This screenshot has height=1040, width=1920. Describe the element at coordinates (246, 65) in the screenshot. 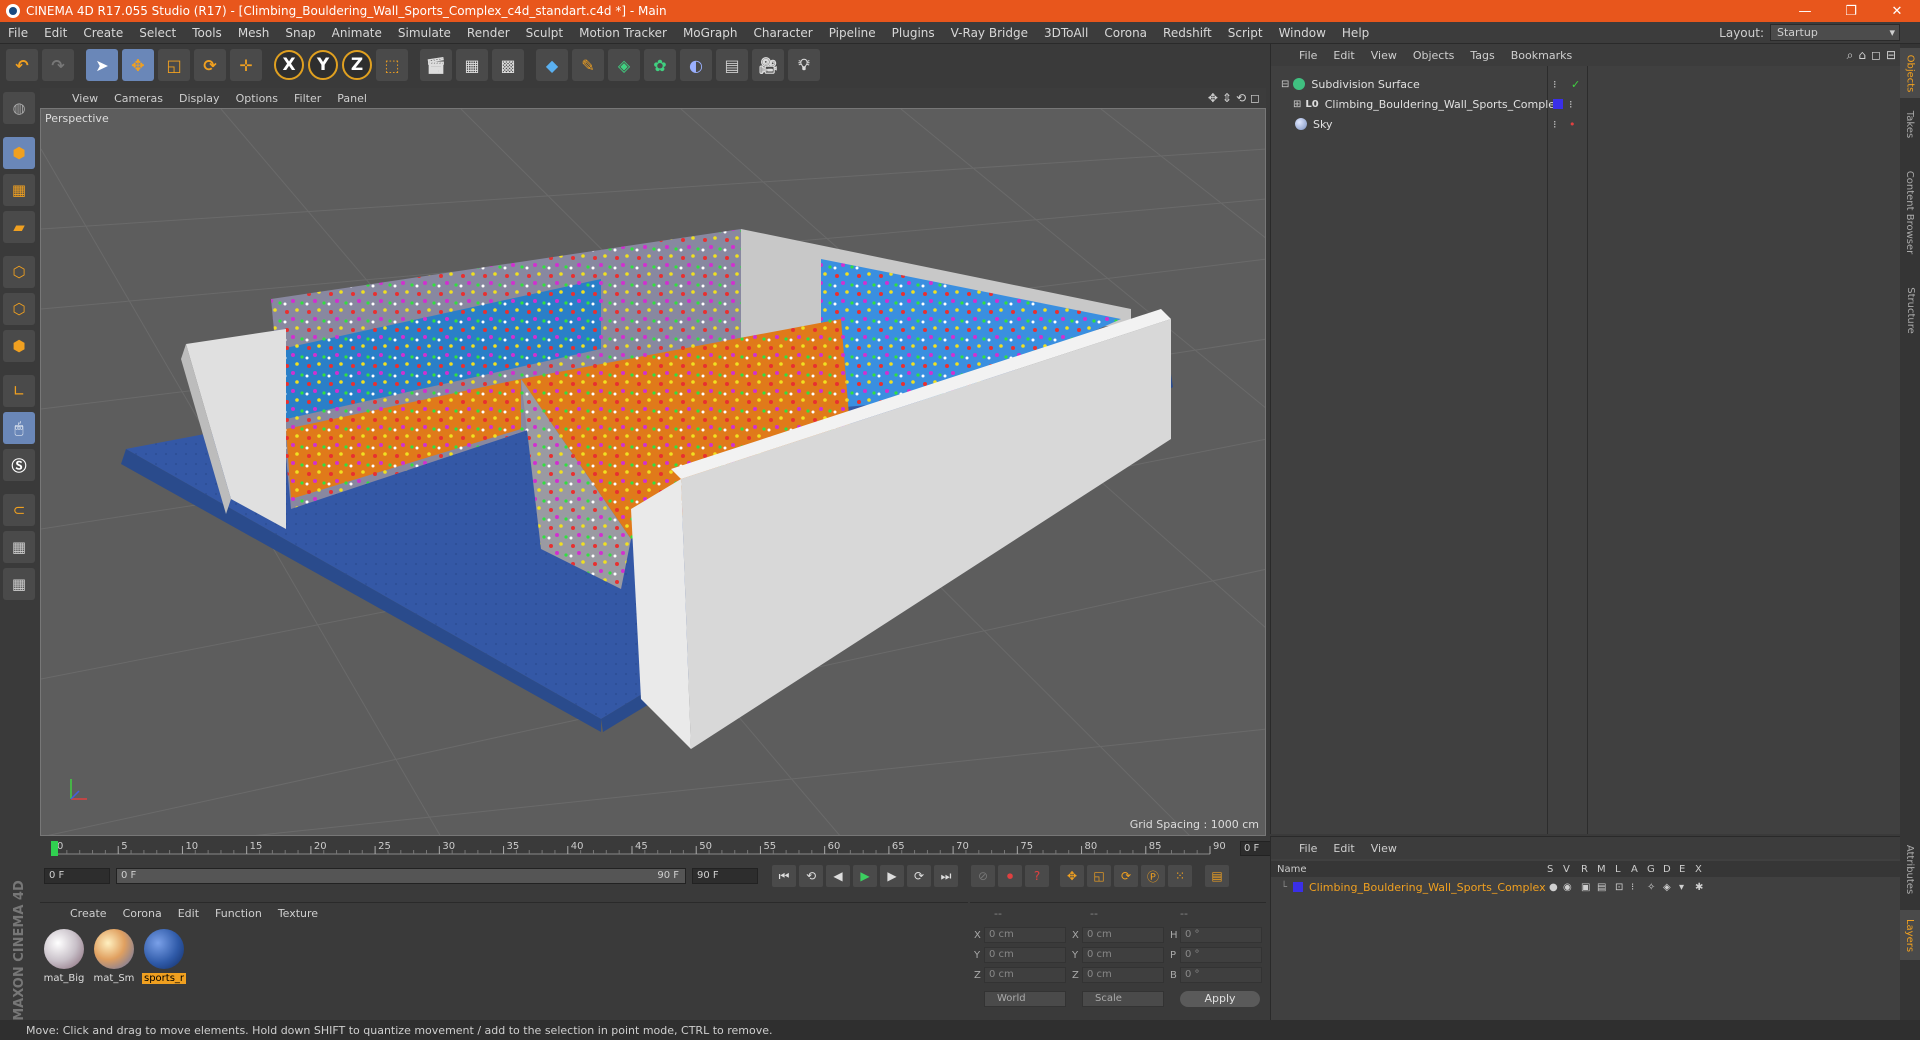

I see `recent-tool-button: ✛` at that location.